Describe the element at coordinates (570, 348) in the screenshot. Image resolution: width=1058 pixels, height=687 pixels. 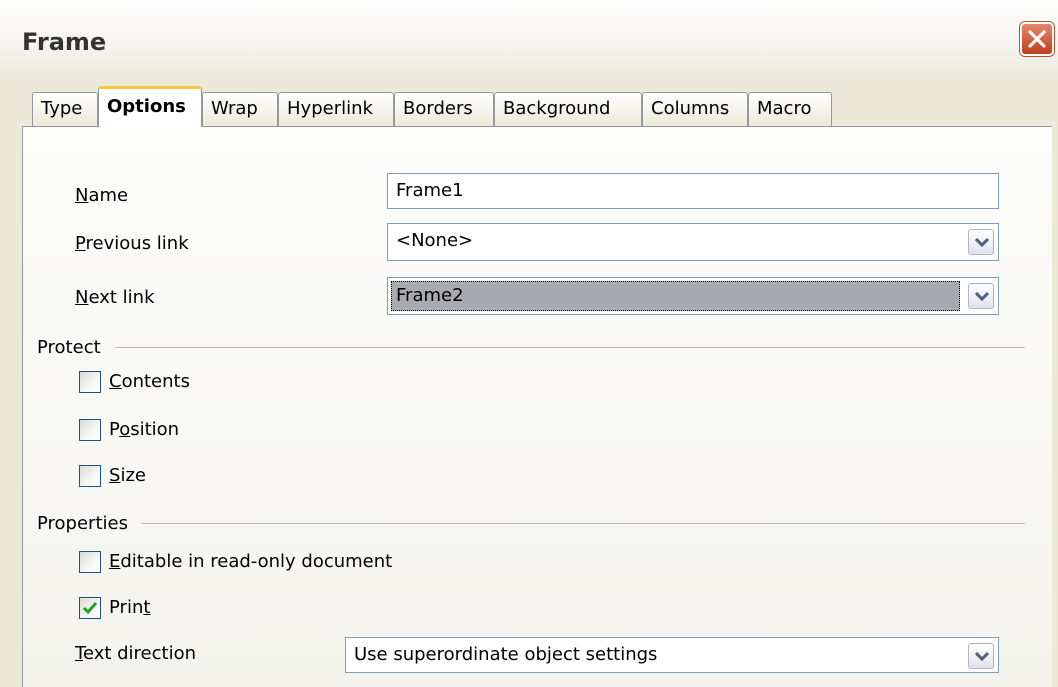
I see `protect-separator` at that location.